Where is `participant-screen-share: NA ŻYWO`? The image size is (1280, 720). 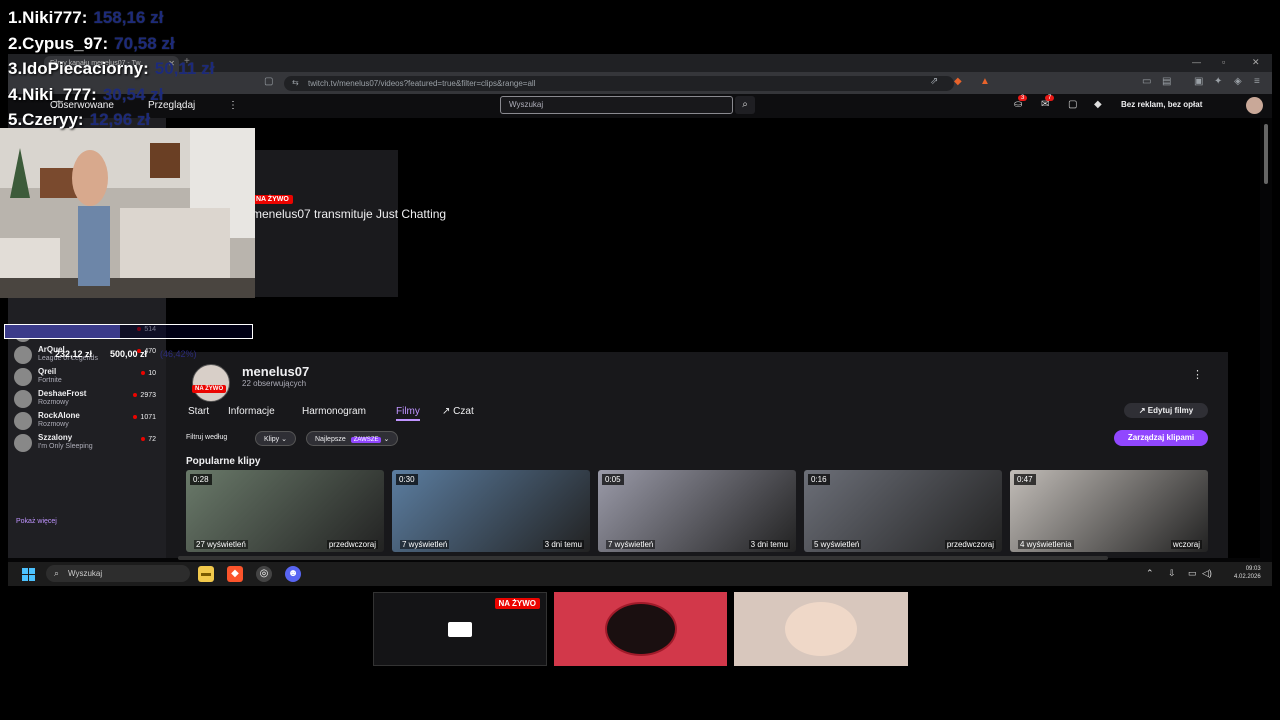
participant-screen-share: NA ŻYWO is located at coordinates (460, 629).